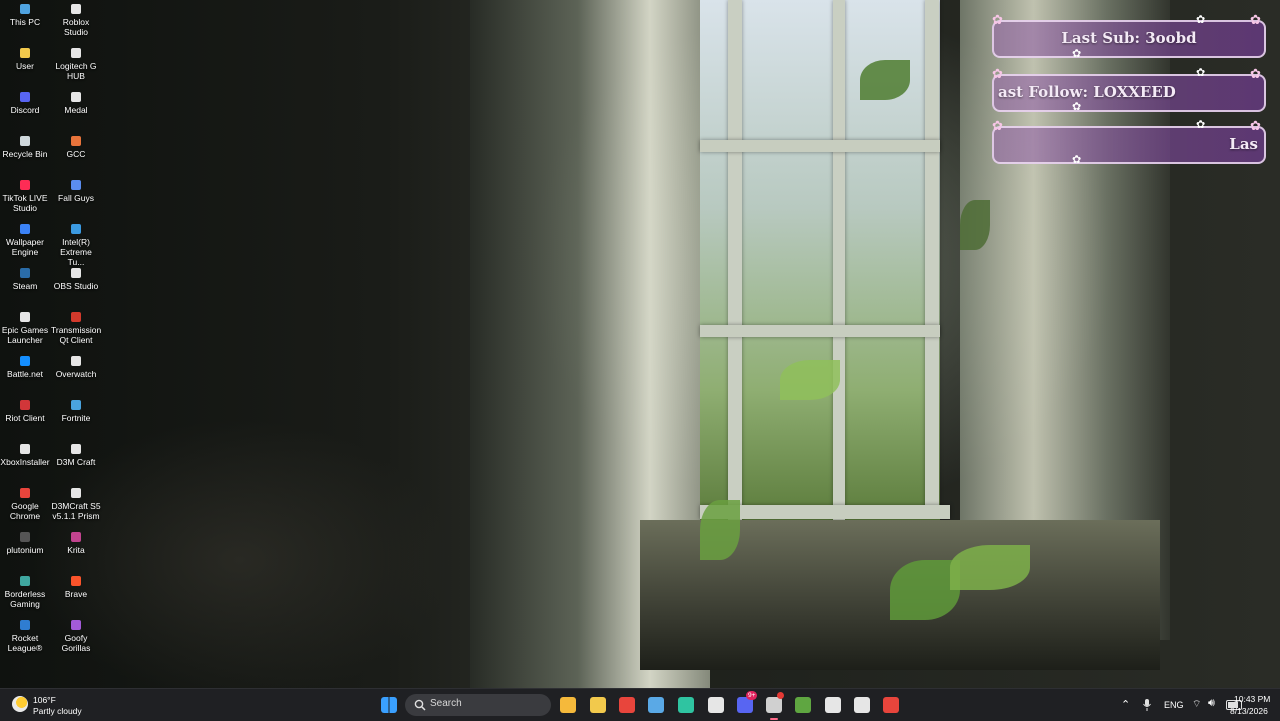 The height and width of the screenshot is (721, 1280). What do you see at coordinates (420, 705) in the screenshot?
I see `search-icon` at bounding box center [420, 705].